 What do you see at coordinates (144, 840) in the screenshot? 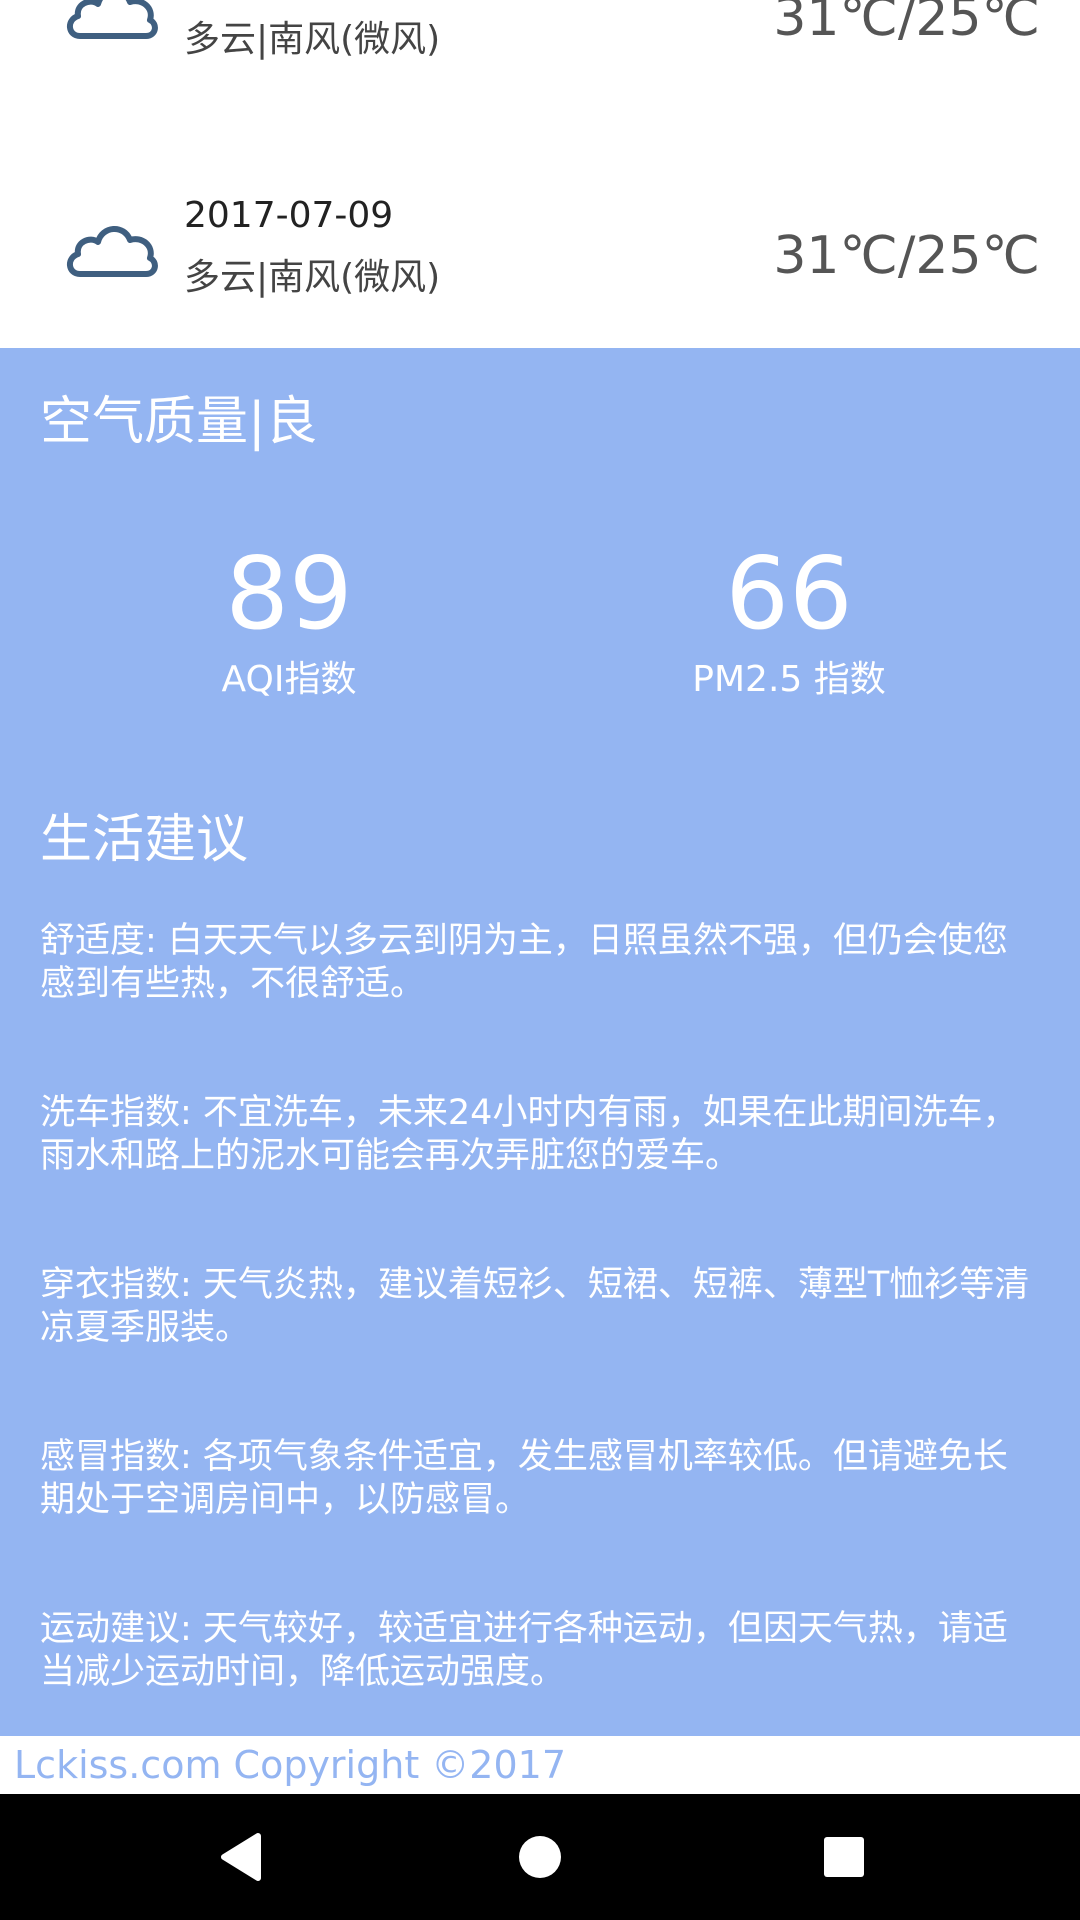
I see `life-advice-title: 生活建议` at bounding box center [144, 840].